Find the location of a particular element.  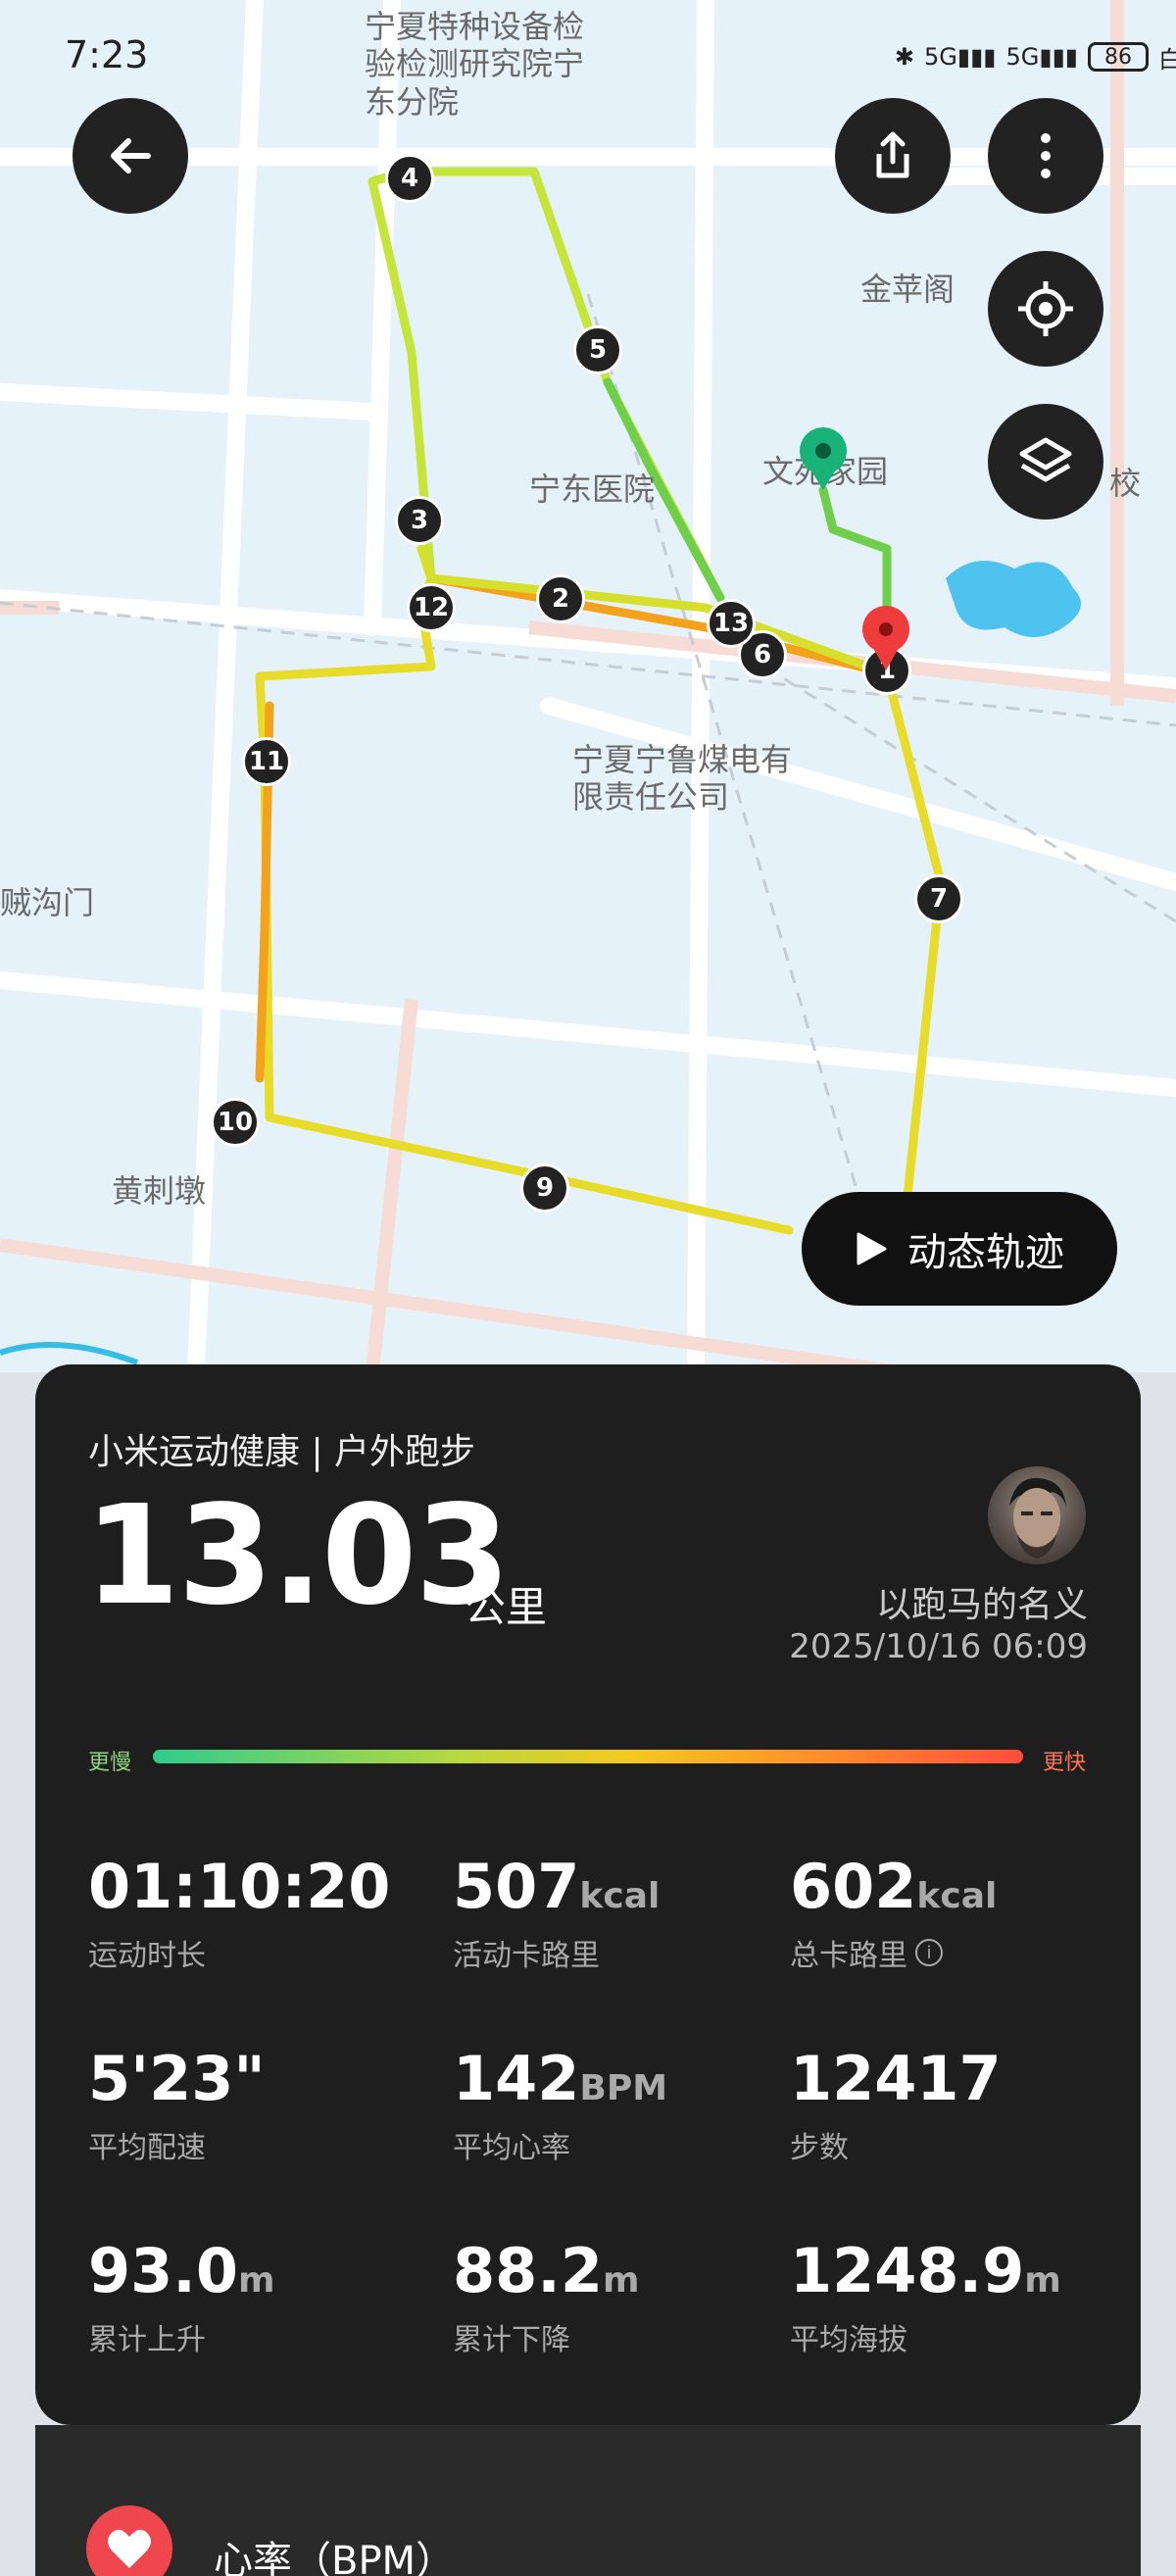

stat-ascent: 93.0m 累计上升 is located at coordinates (254, 2299).